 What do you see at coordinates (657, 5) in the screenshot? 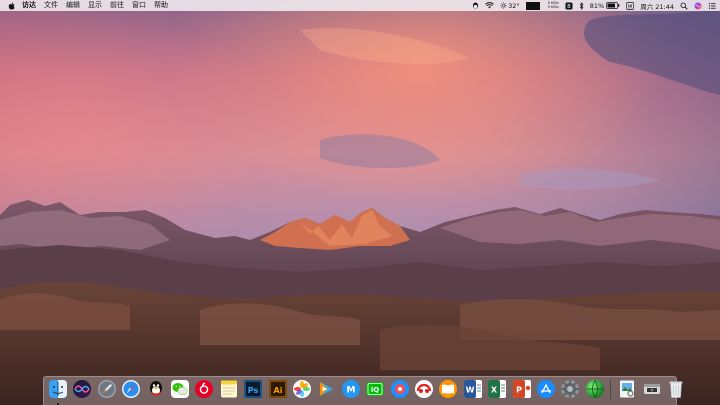
I see `menubar-clock: 周六 21:44` at bounding box center [657, 5].